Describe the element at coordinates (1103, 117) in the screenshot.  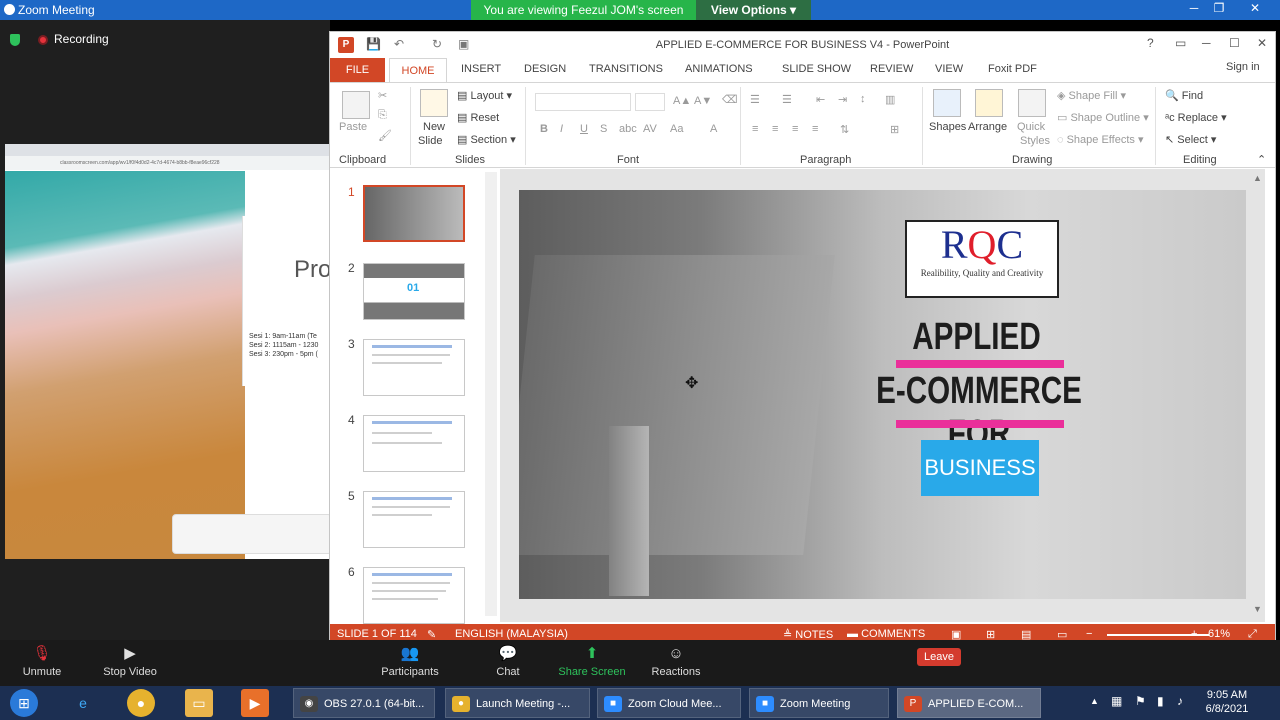
I see `shape-outline-button: ▭ Shape Outline ▾` at that location.